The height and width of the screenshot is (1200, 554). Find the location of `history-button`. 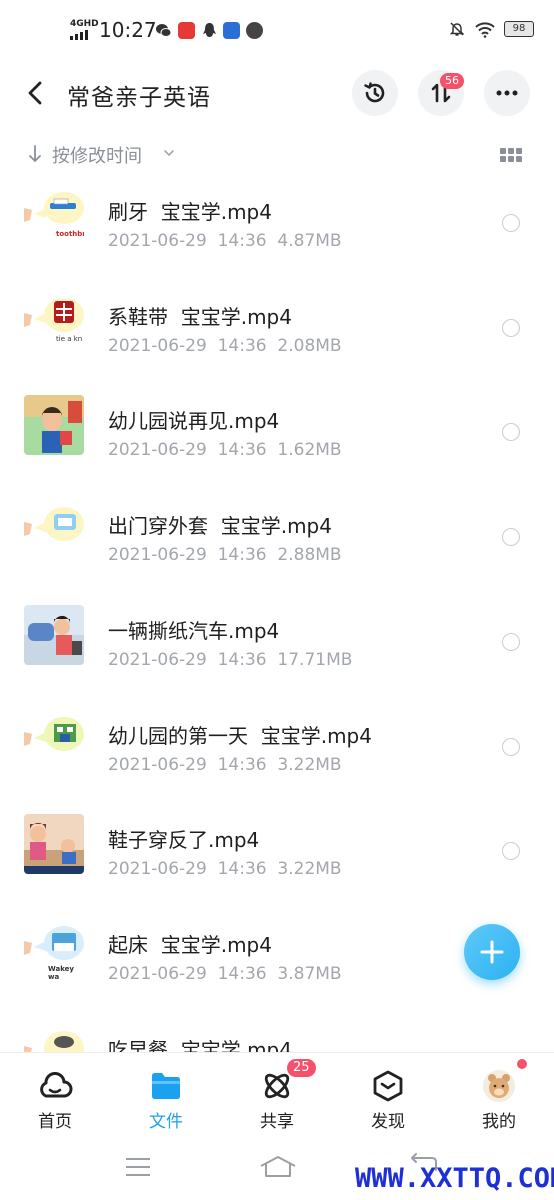

history-button is located at coordinates (375, 93).